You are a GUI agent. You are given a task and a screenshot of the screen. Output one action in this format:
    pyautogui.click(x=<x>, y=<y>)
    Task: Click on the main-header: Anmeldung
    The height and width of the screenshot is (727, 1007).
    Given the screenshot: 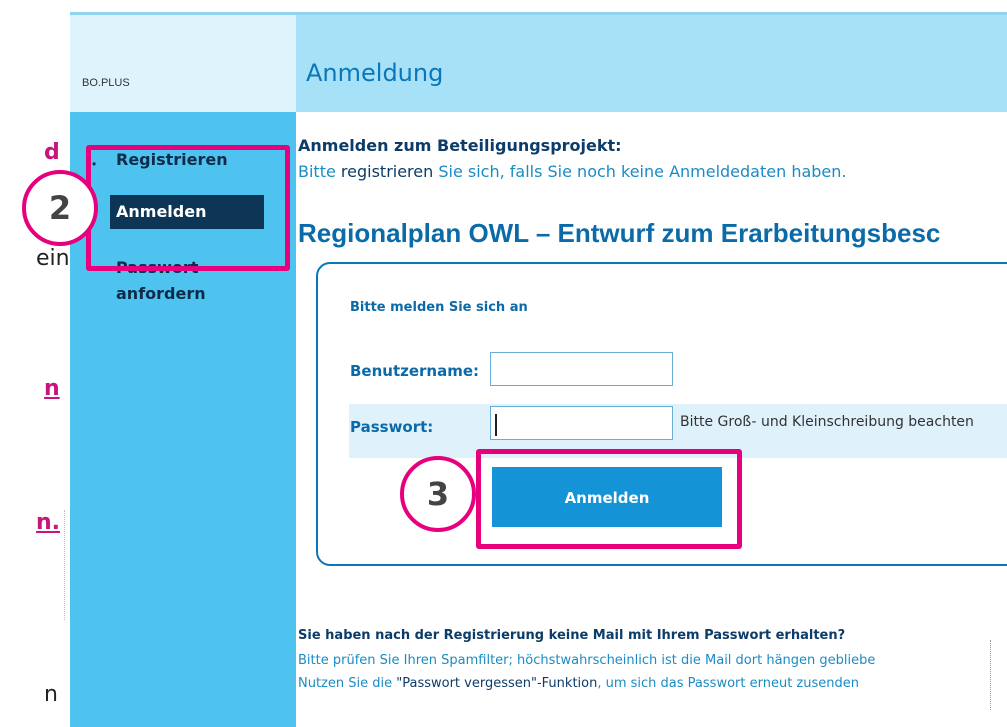 What is the action you would take?
    pyautogui.click(x=651, y=63)
    